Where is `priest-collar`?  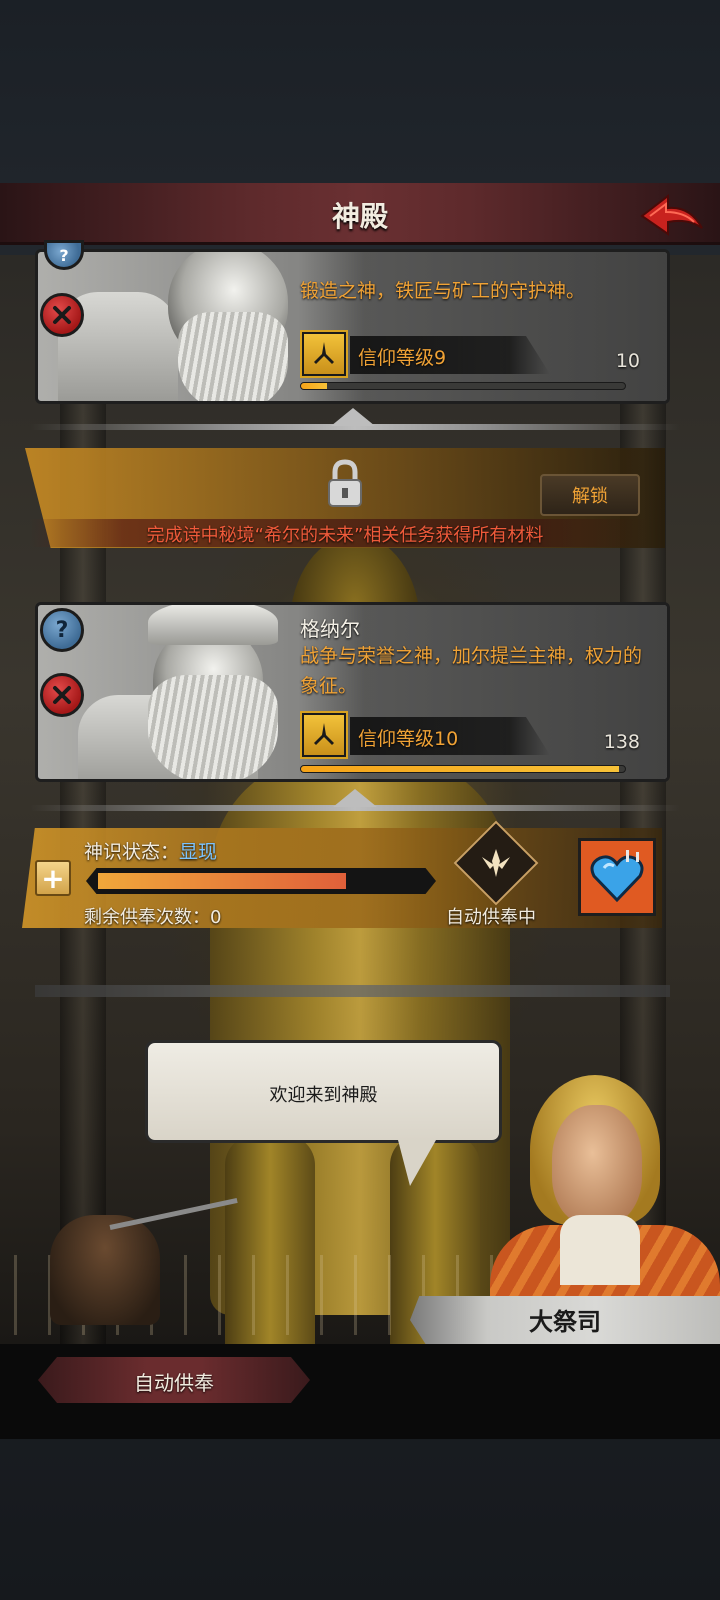 priest-collar is located at coordinates (600, 1250).